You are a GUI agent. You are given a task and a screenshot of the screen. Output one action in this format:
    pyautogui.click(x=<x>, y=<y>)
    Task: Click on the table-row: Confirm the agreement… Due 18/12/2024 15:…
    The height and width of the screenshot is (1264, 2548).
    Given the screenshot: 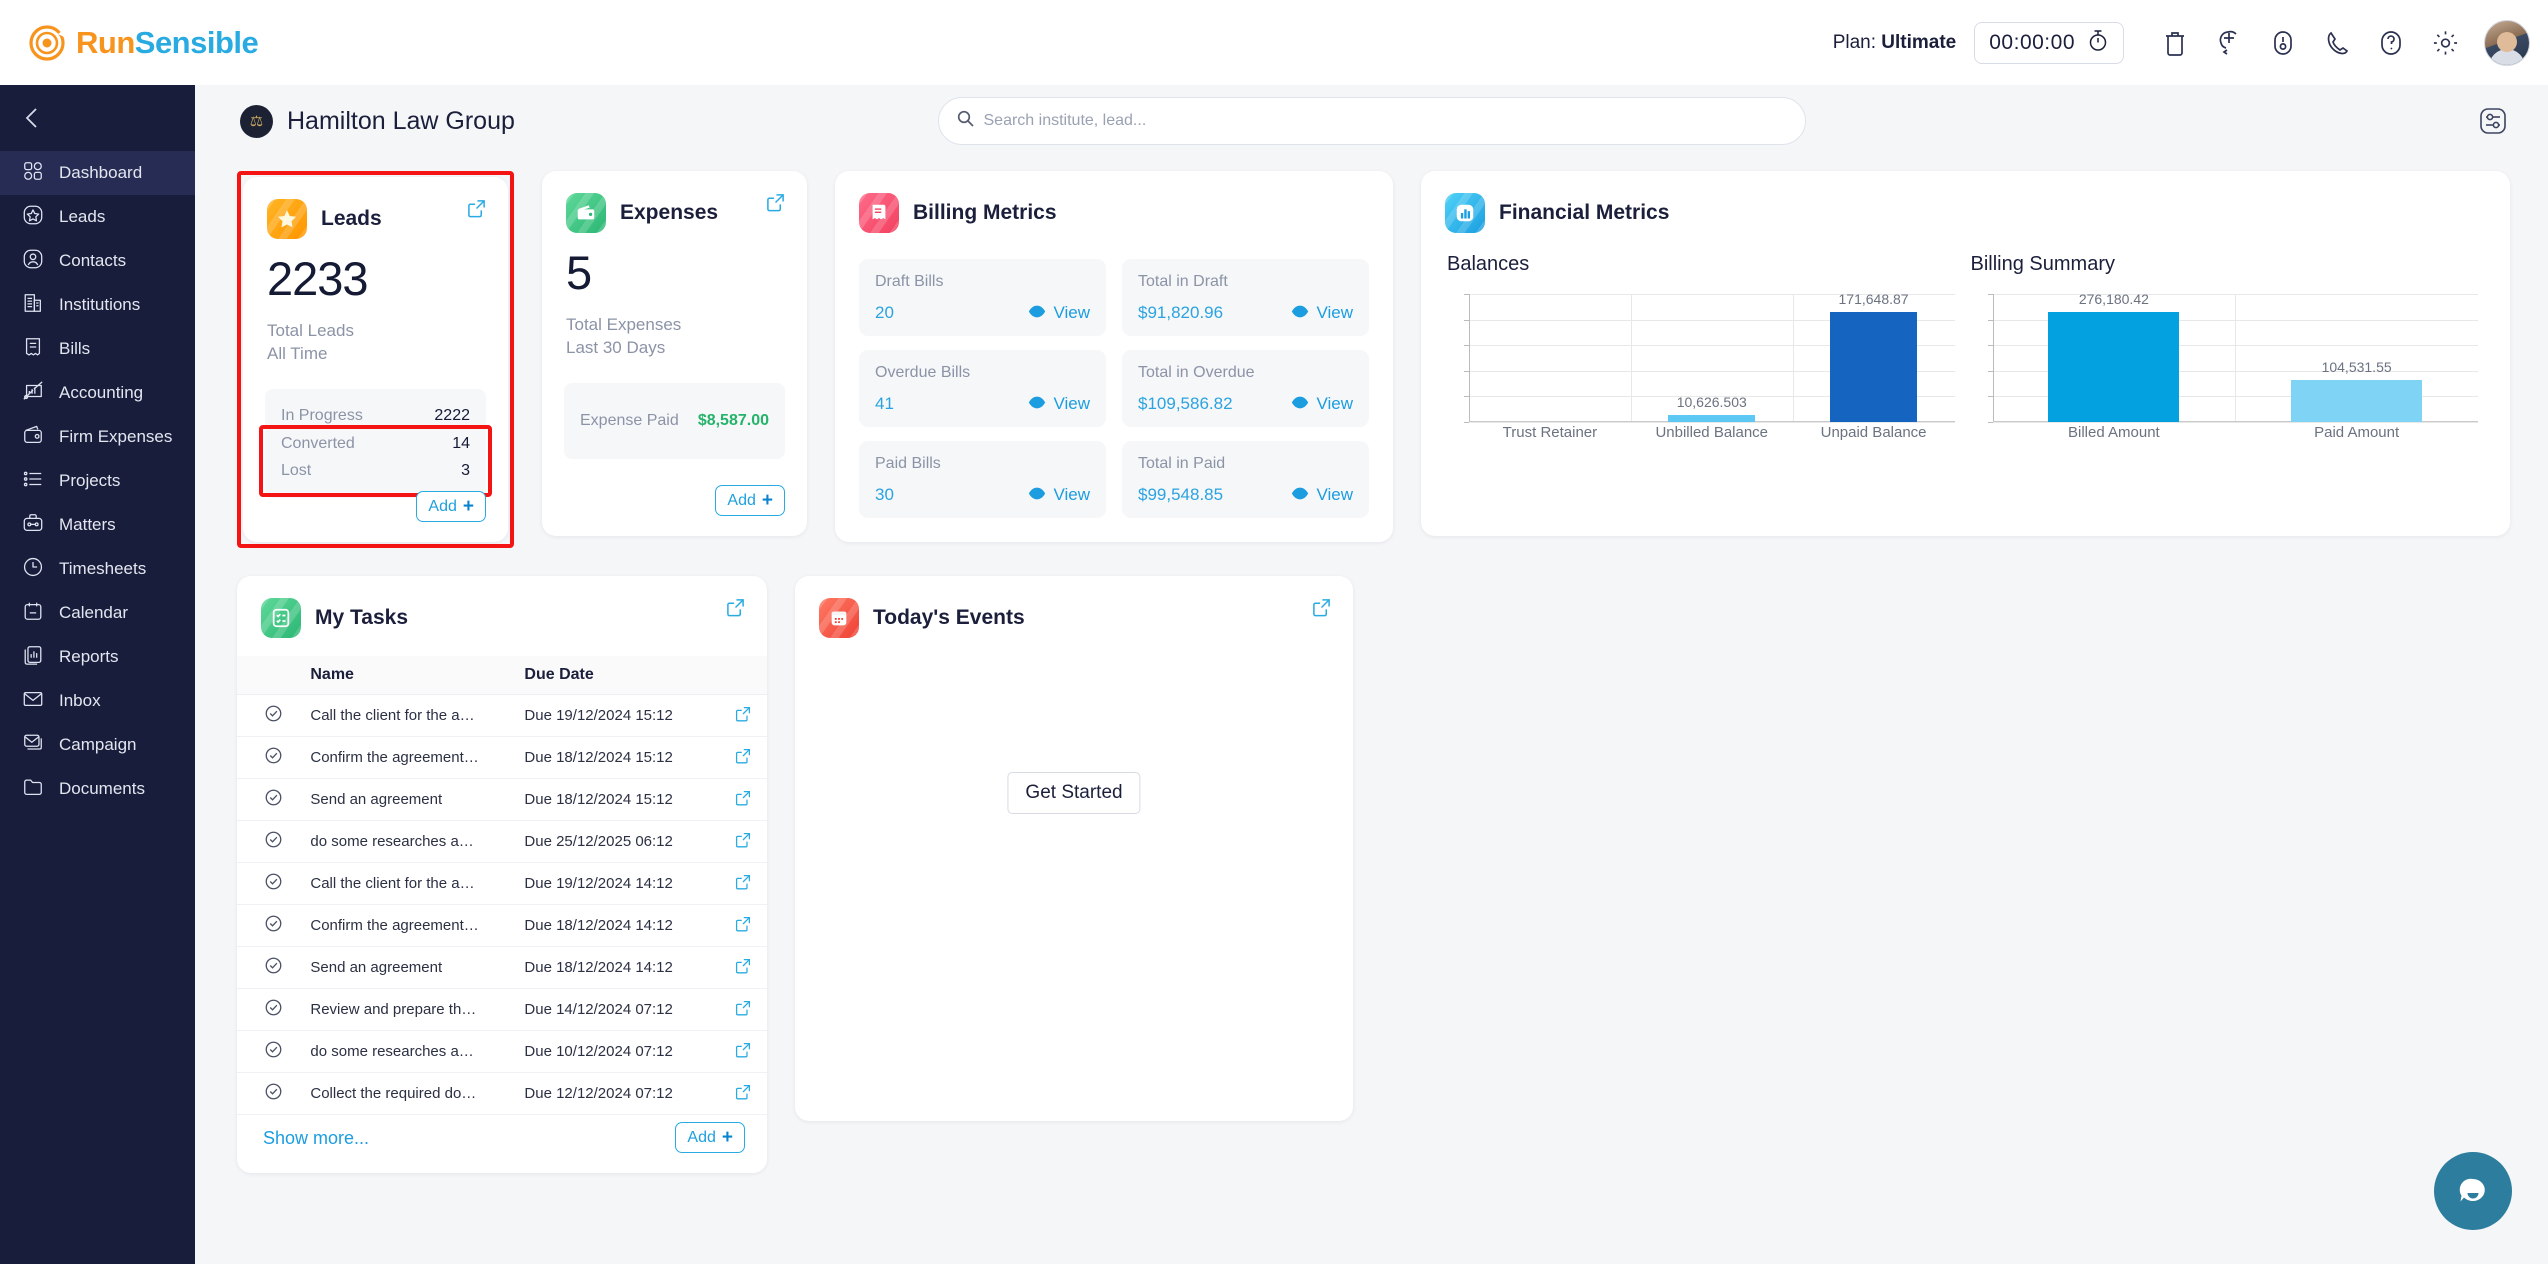 What is the action you would take?
    pyautogui.click(x=502, y=757)
    